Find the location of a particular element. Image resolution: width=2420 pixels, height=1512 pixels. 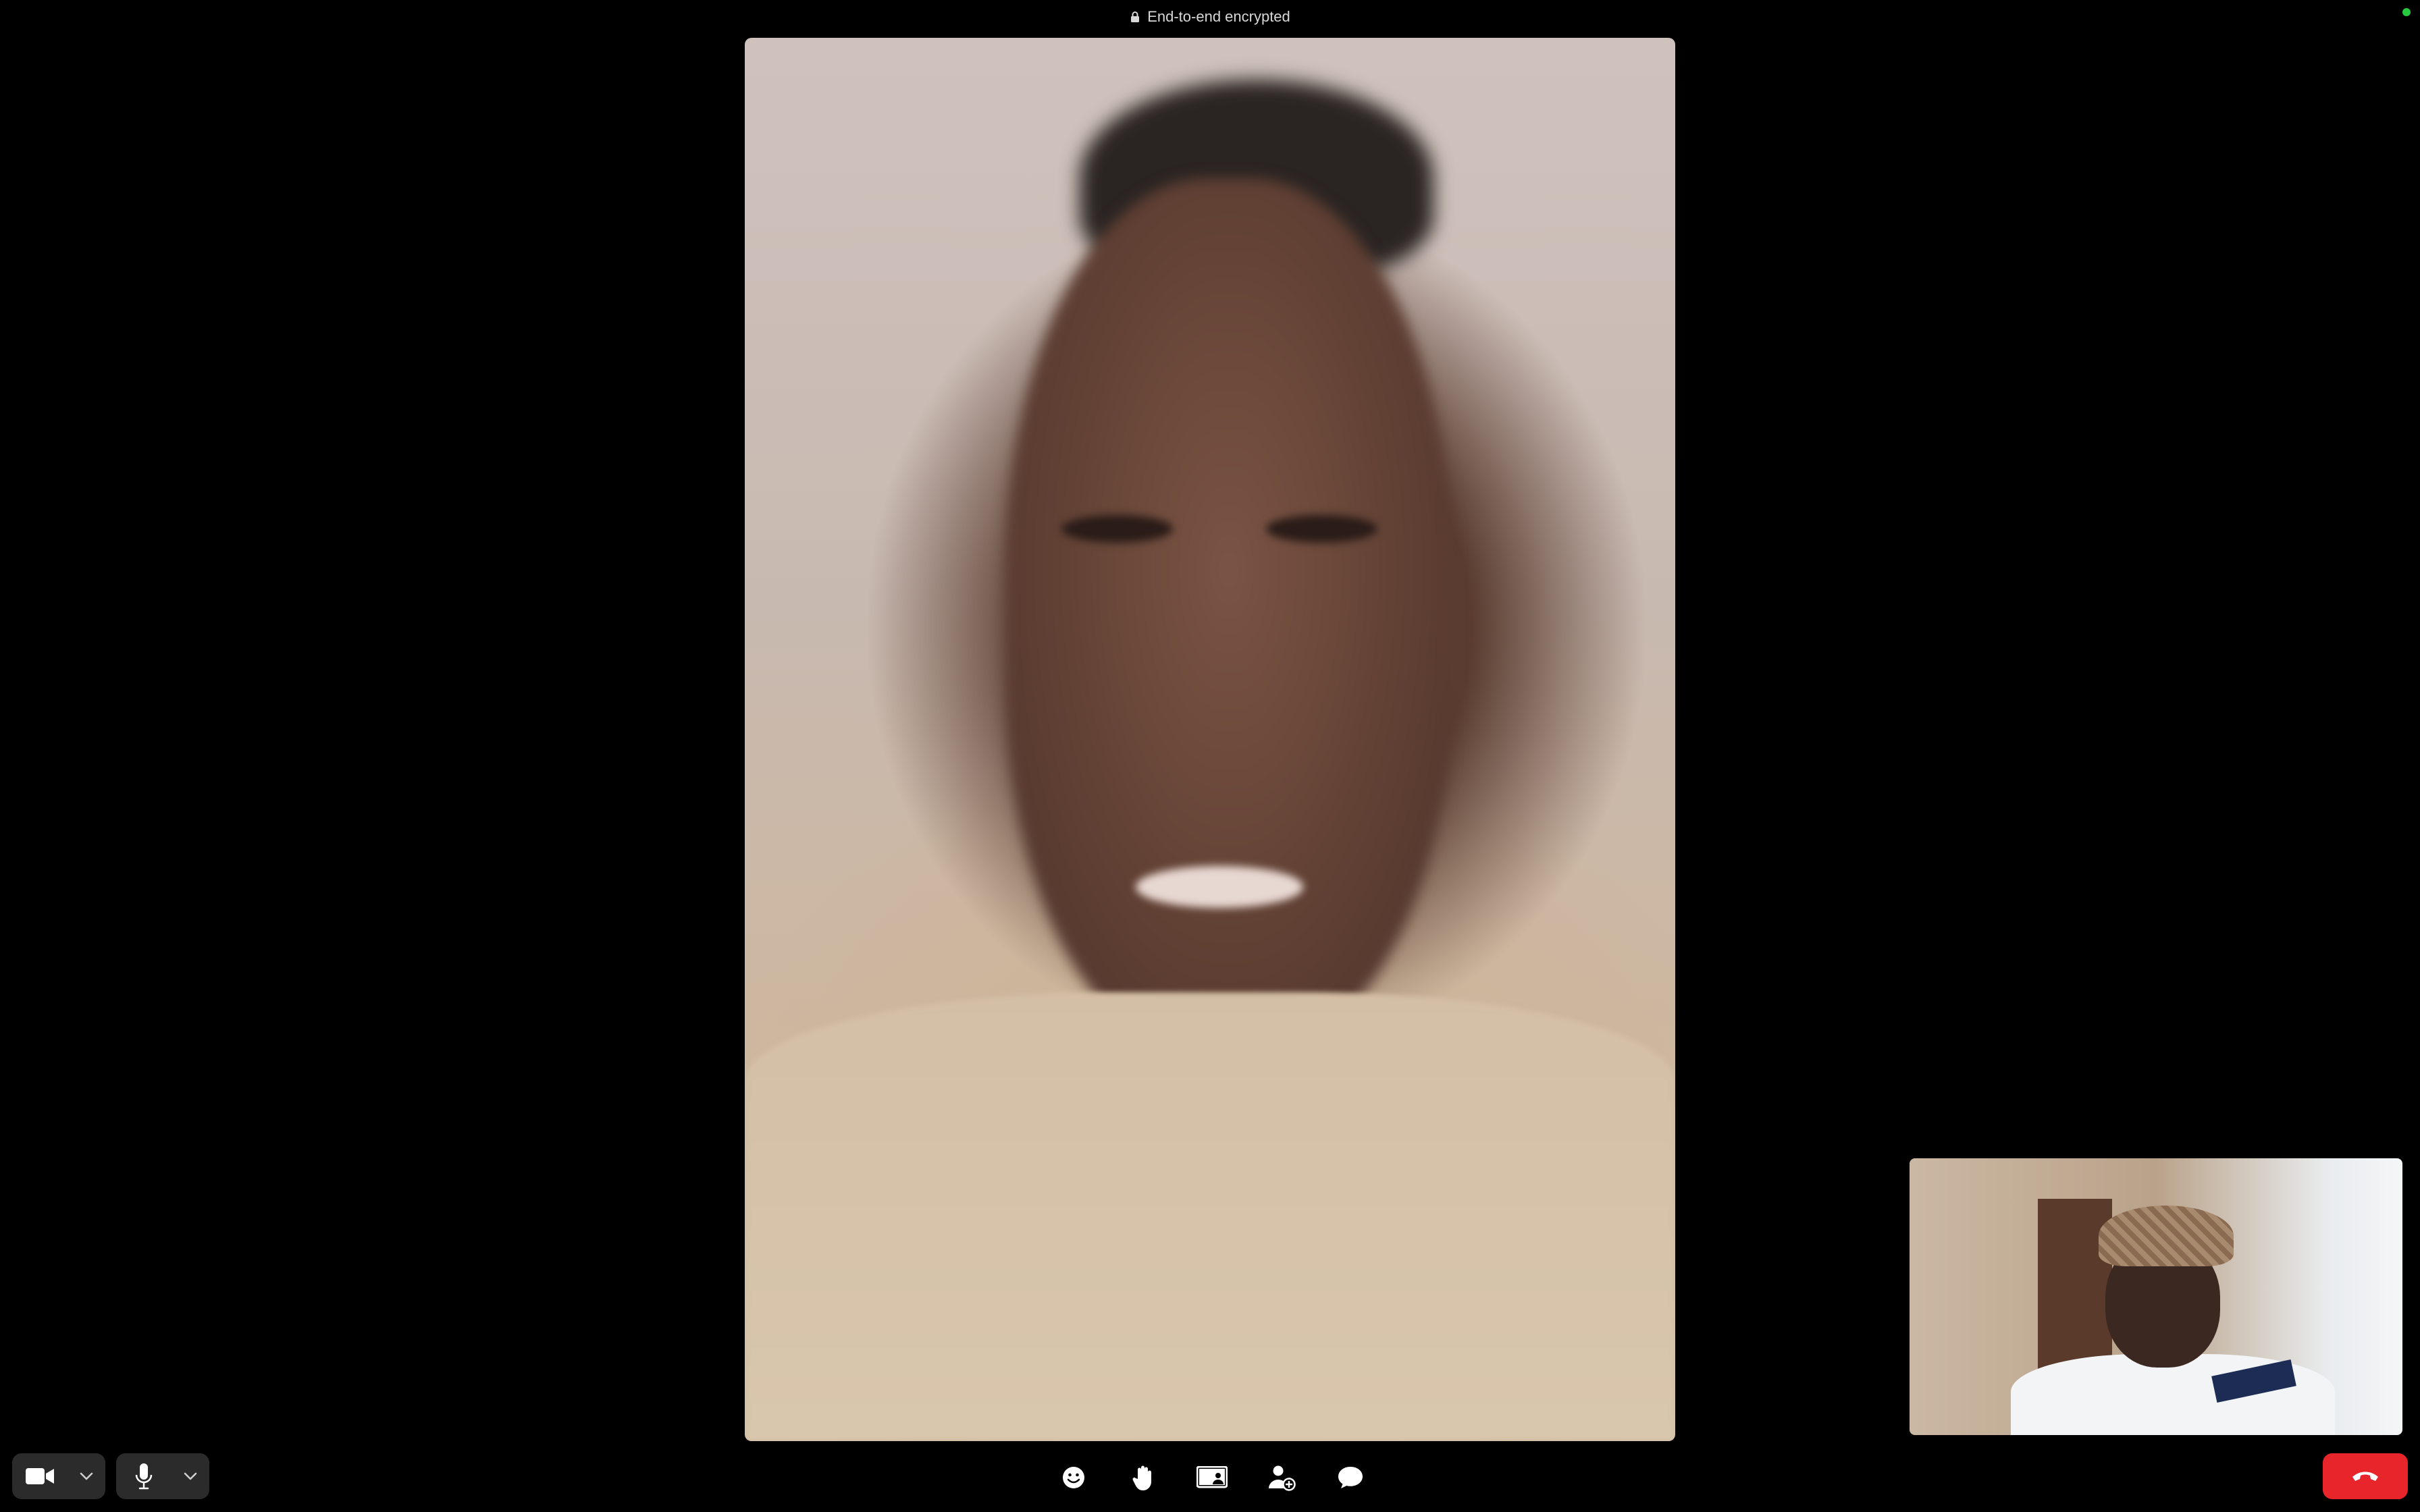

screen-share-icon is located at coordinates (1212, 1477).